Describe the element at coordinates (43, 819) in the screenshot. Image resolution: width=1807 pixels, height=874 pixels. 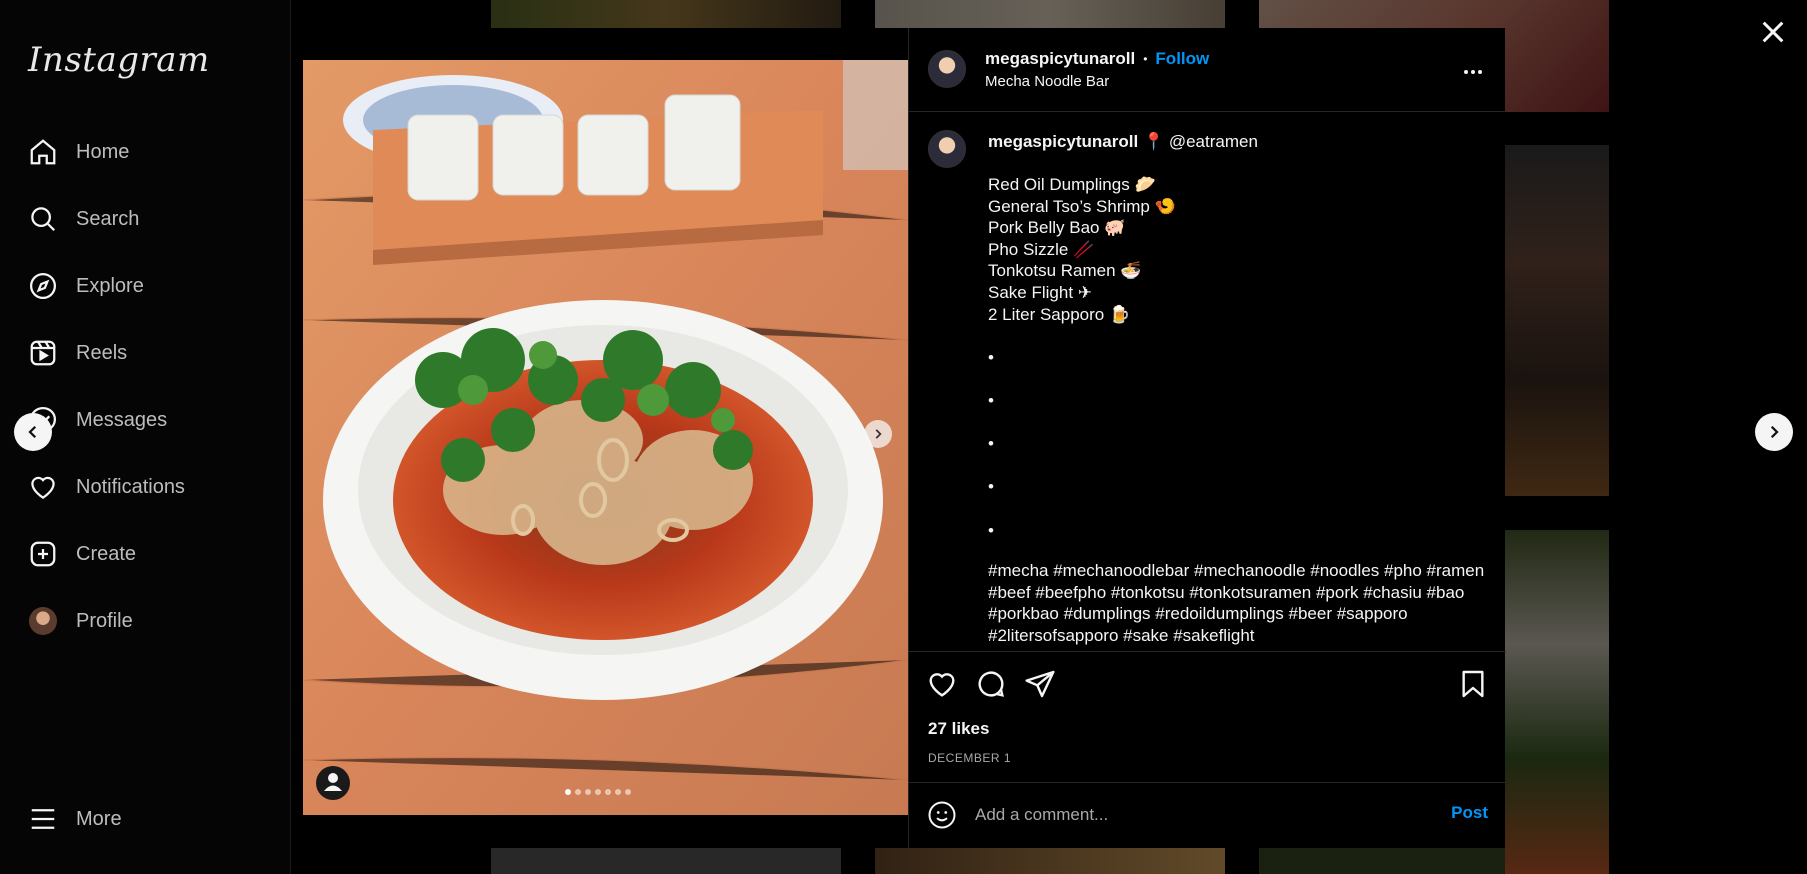
I see `menu-icon` at that location.